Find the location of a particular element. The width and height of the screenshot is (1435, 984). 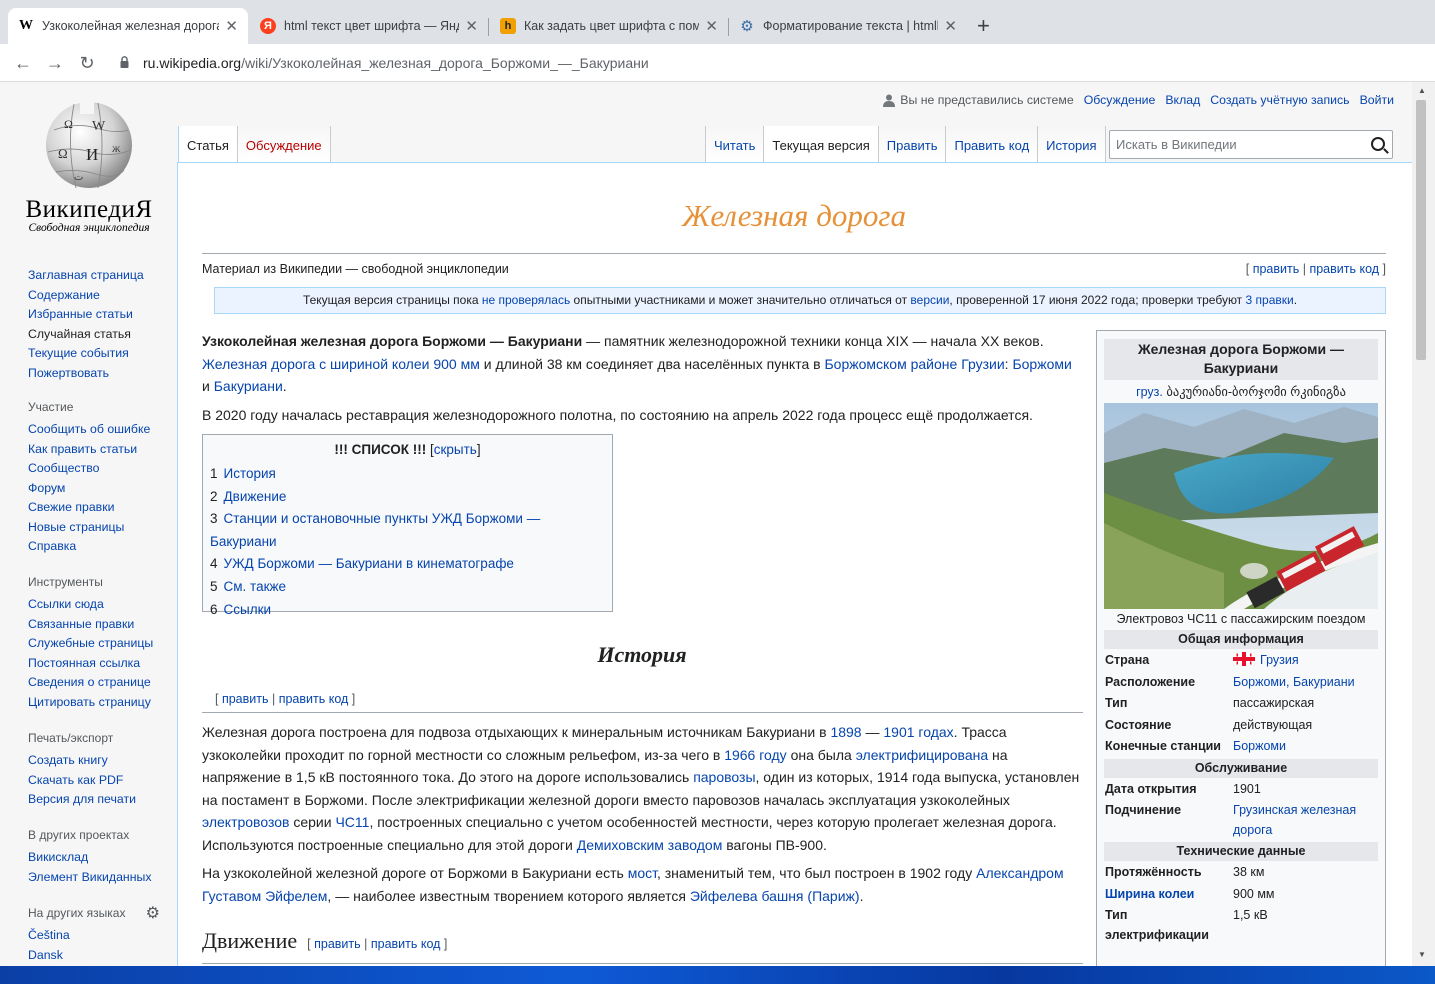

tab-talk: Обсуждение is located at coordinates (284, 144).